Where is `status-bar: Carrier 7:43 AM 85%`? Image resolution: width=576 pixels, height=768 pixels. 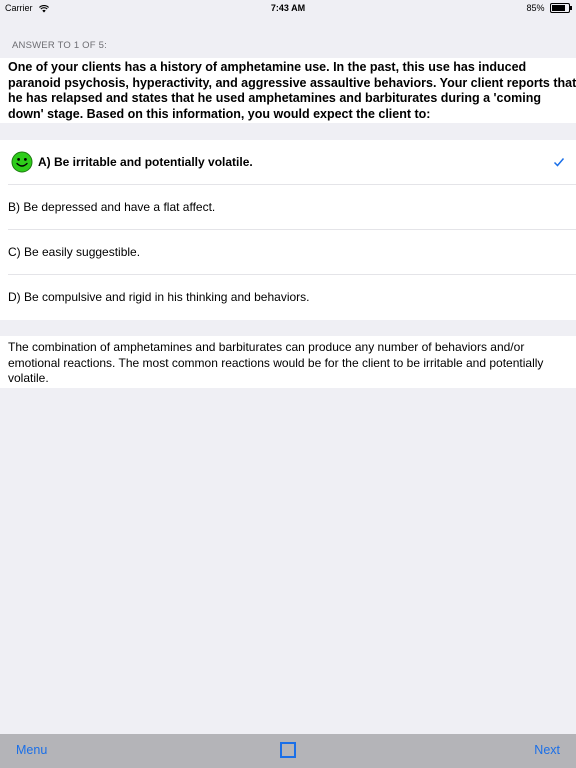
status-bar: Carrier 7:43 AM 85% is located at coordinates (288, 8).